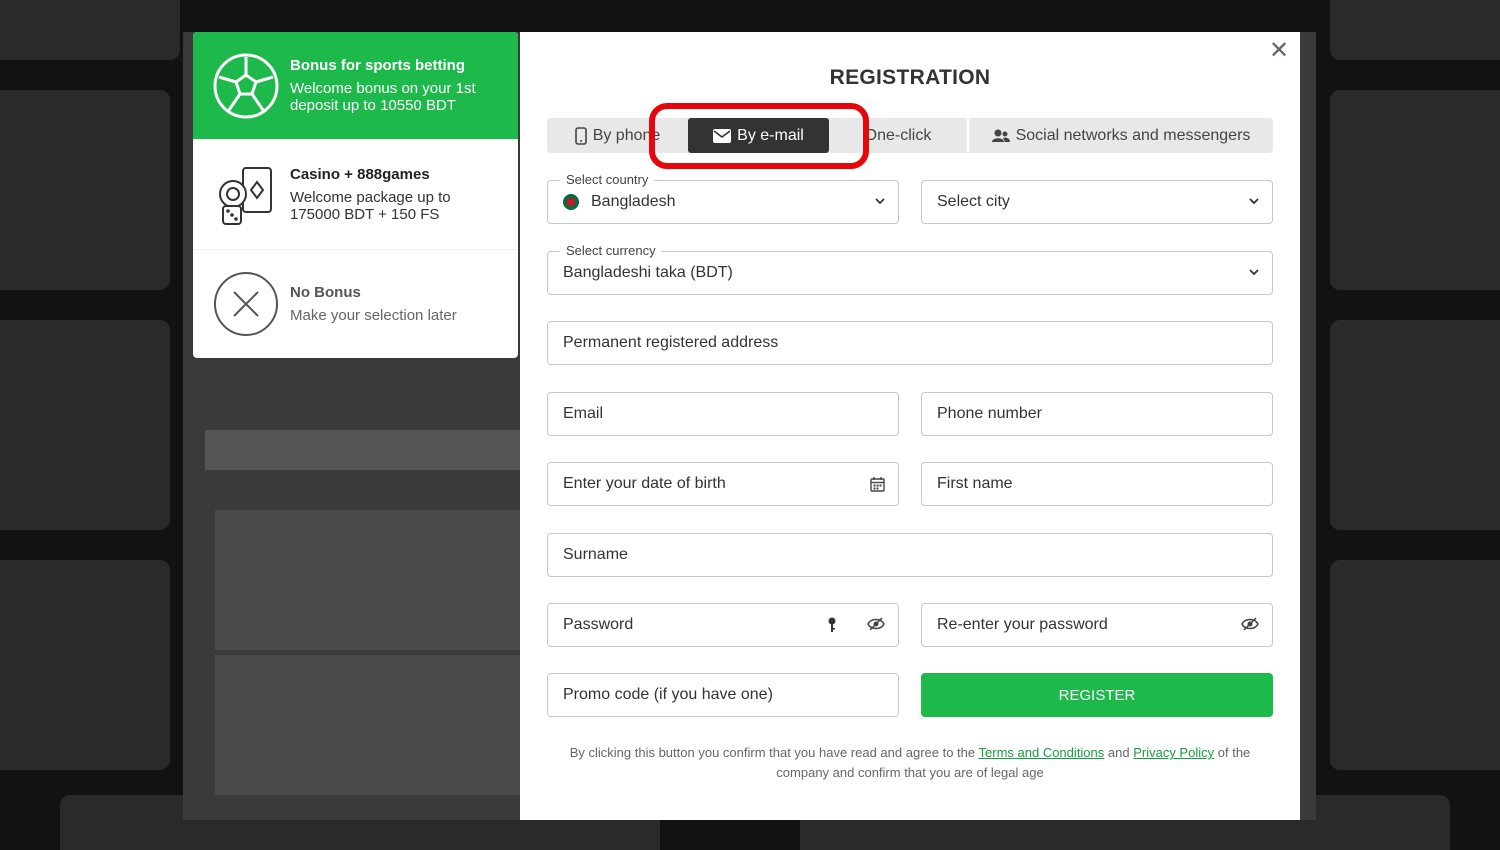 The height and width of the screenshot is (850, 1500). What do you see at coordinates (246, 195) in the screenshot?
I see `casino-chips-cards-icon` at bounding box center [246, 195].